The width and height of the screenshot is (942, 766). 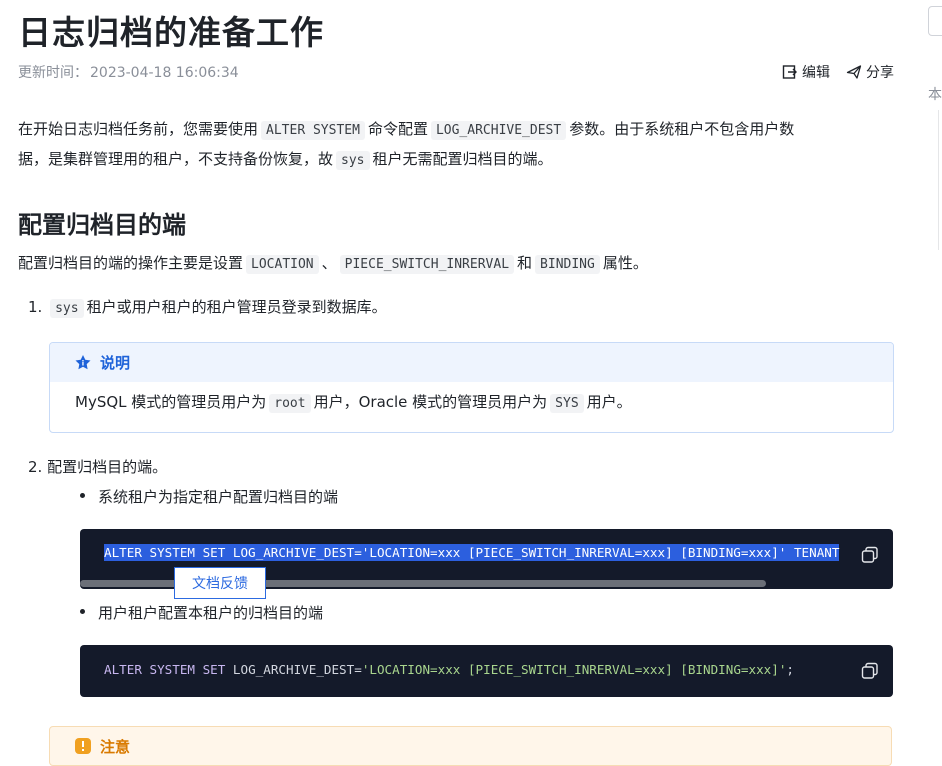 What do you see at coordinates (313, 130) in the screenshot?
I see `inline-code: ALTER SYSTEM` at bounding box center [313, 130].